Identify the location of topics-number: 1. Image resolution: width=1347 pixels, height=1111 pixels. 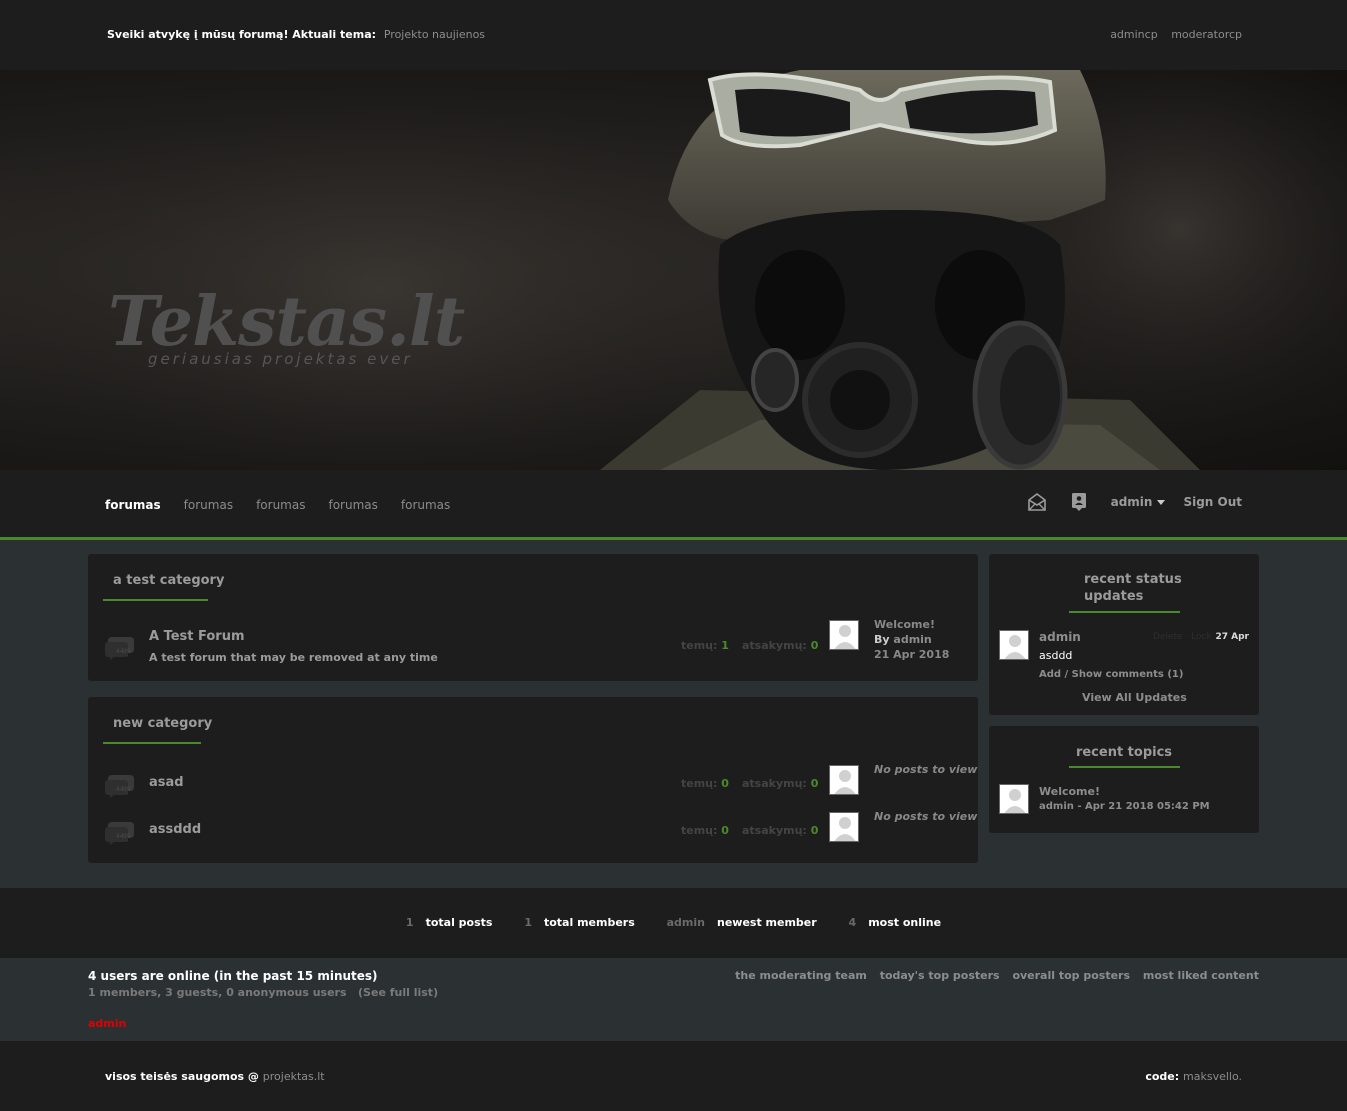
(725, 645).